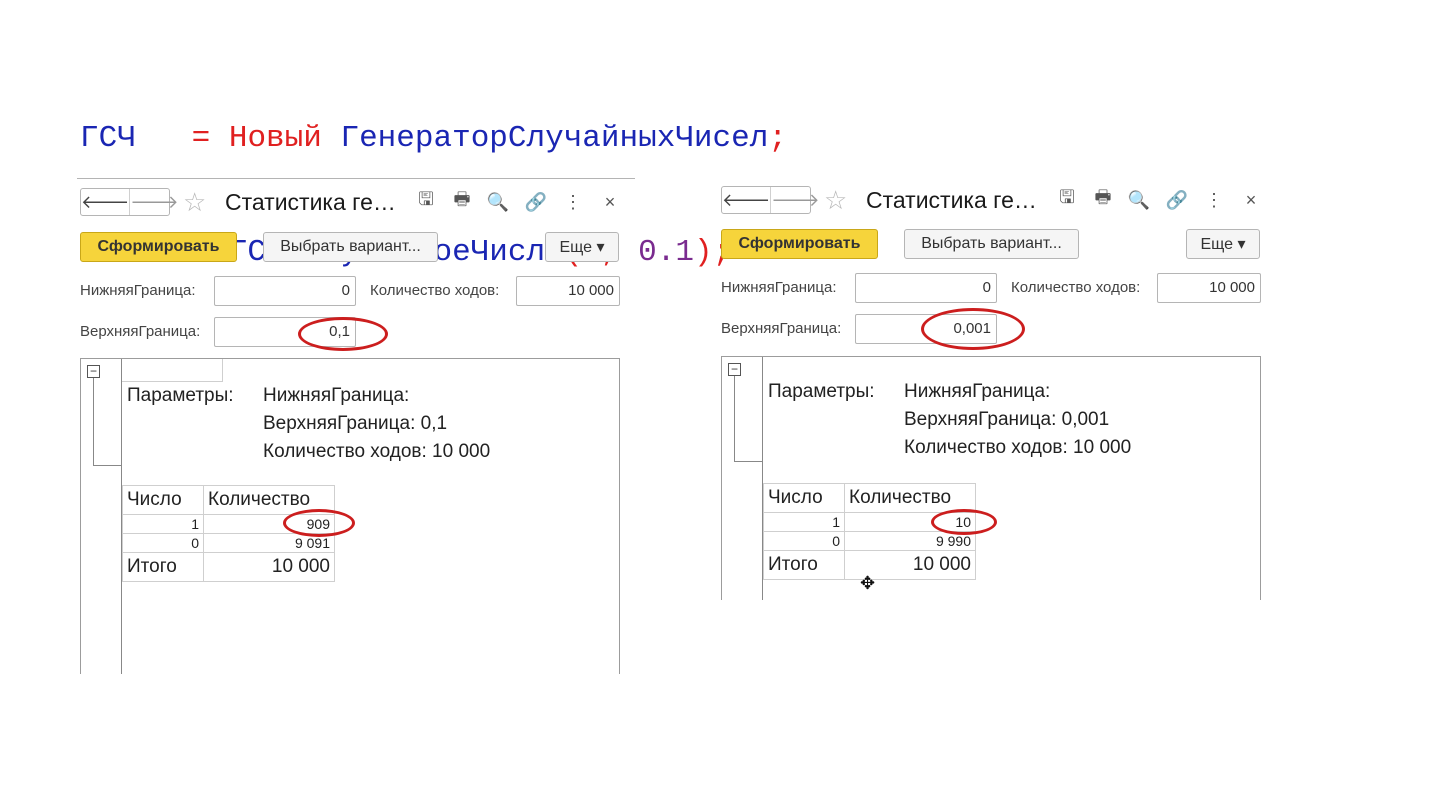 The image size is (1429, 804). What do you see at coordinates (210, 138) in the screenshot?
I see `code-token: =` at bounding box center [210, 138].